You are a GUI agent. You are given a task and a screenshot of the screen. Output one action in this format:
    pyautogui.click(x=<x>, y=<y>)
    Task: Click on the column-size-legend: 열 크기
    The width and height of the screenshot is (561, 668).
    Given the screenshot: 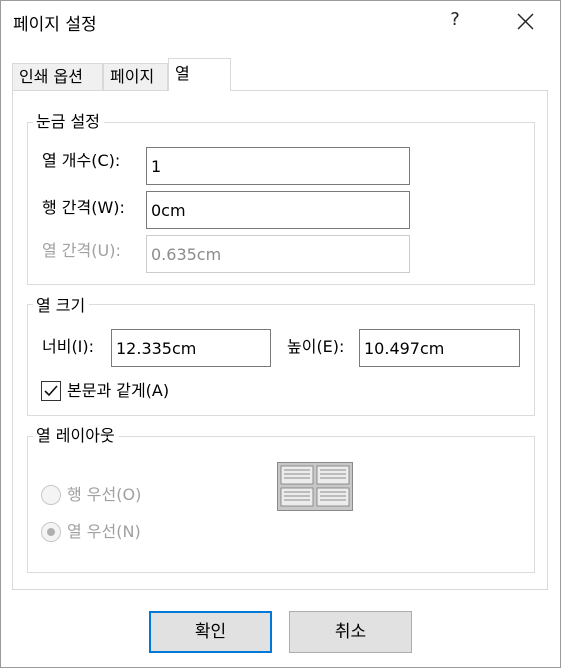 What is the action you would take?
    pyautogui.click(x=61, y=306)
    